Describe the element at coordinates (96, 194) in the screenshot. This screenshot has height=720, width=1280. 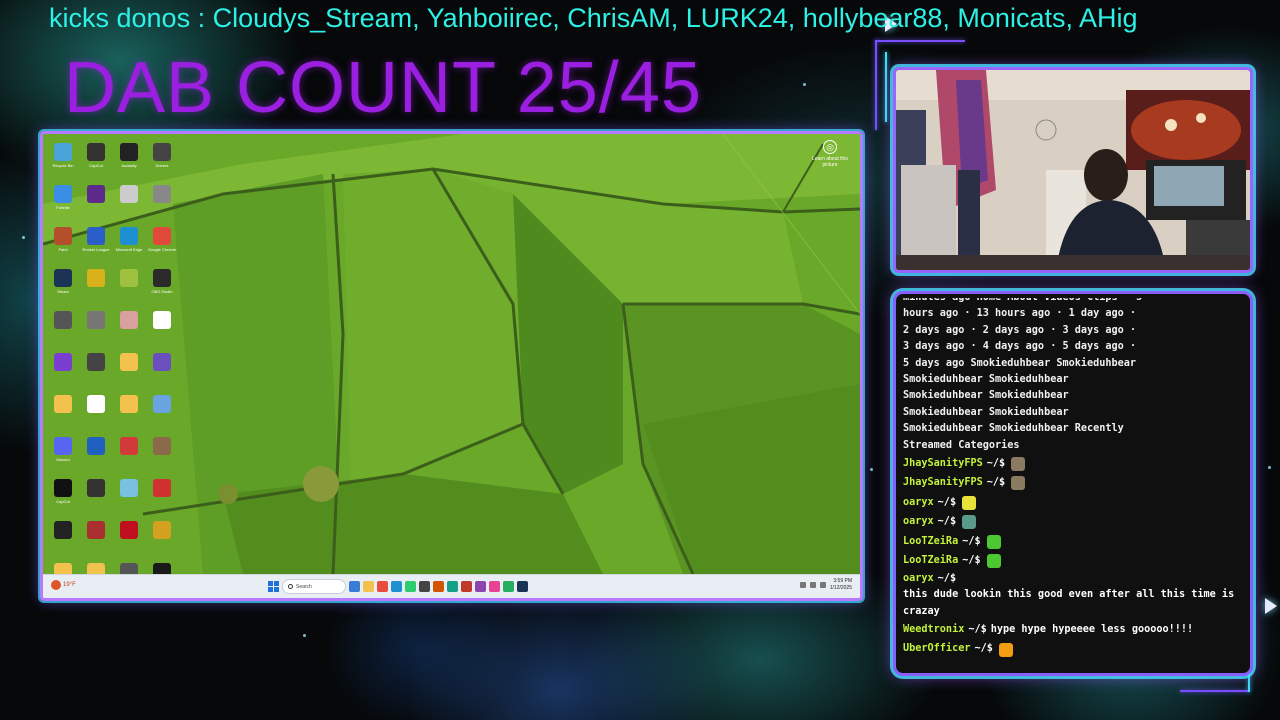
I see `game-icon` at that location.